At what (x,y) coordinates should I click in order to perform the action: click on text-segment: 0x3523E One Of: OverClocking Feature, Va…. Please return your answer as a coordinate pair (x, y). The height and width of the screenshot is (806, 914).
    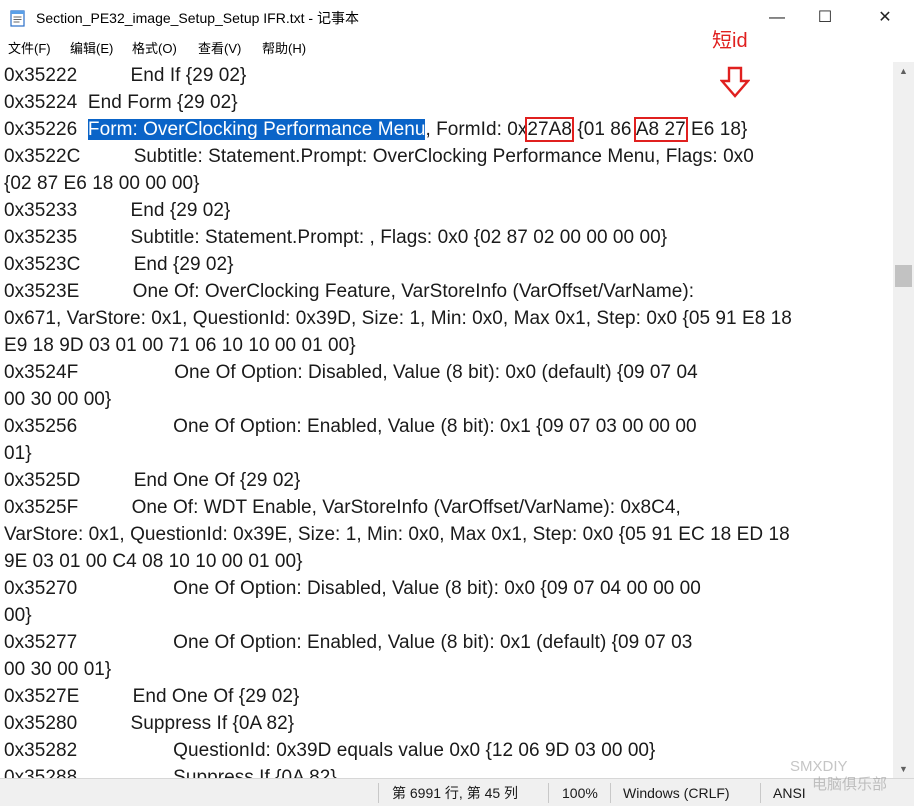
    Looking at the image, I should click on (349, 291).